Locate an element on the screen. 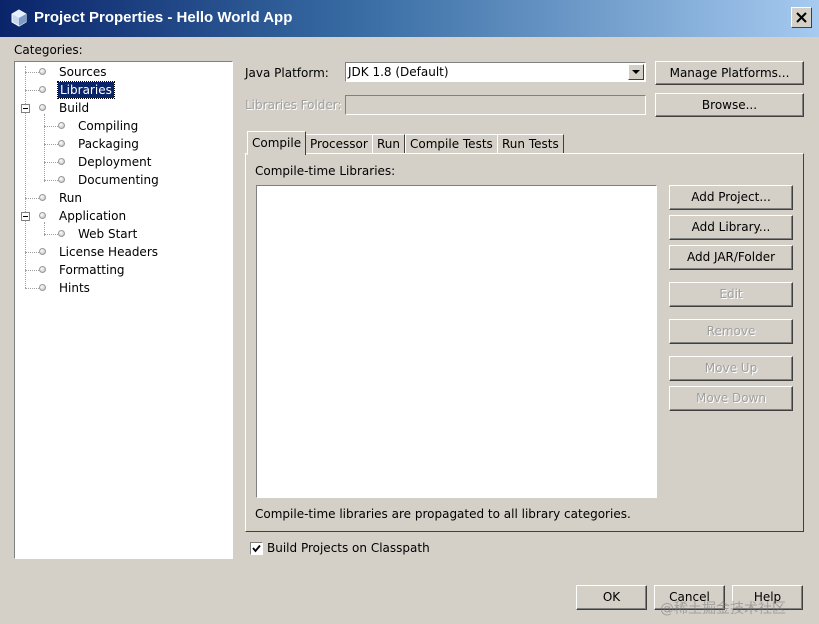  tab-run-tests: Run Tests is located at coordinates (530, 144).